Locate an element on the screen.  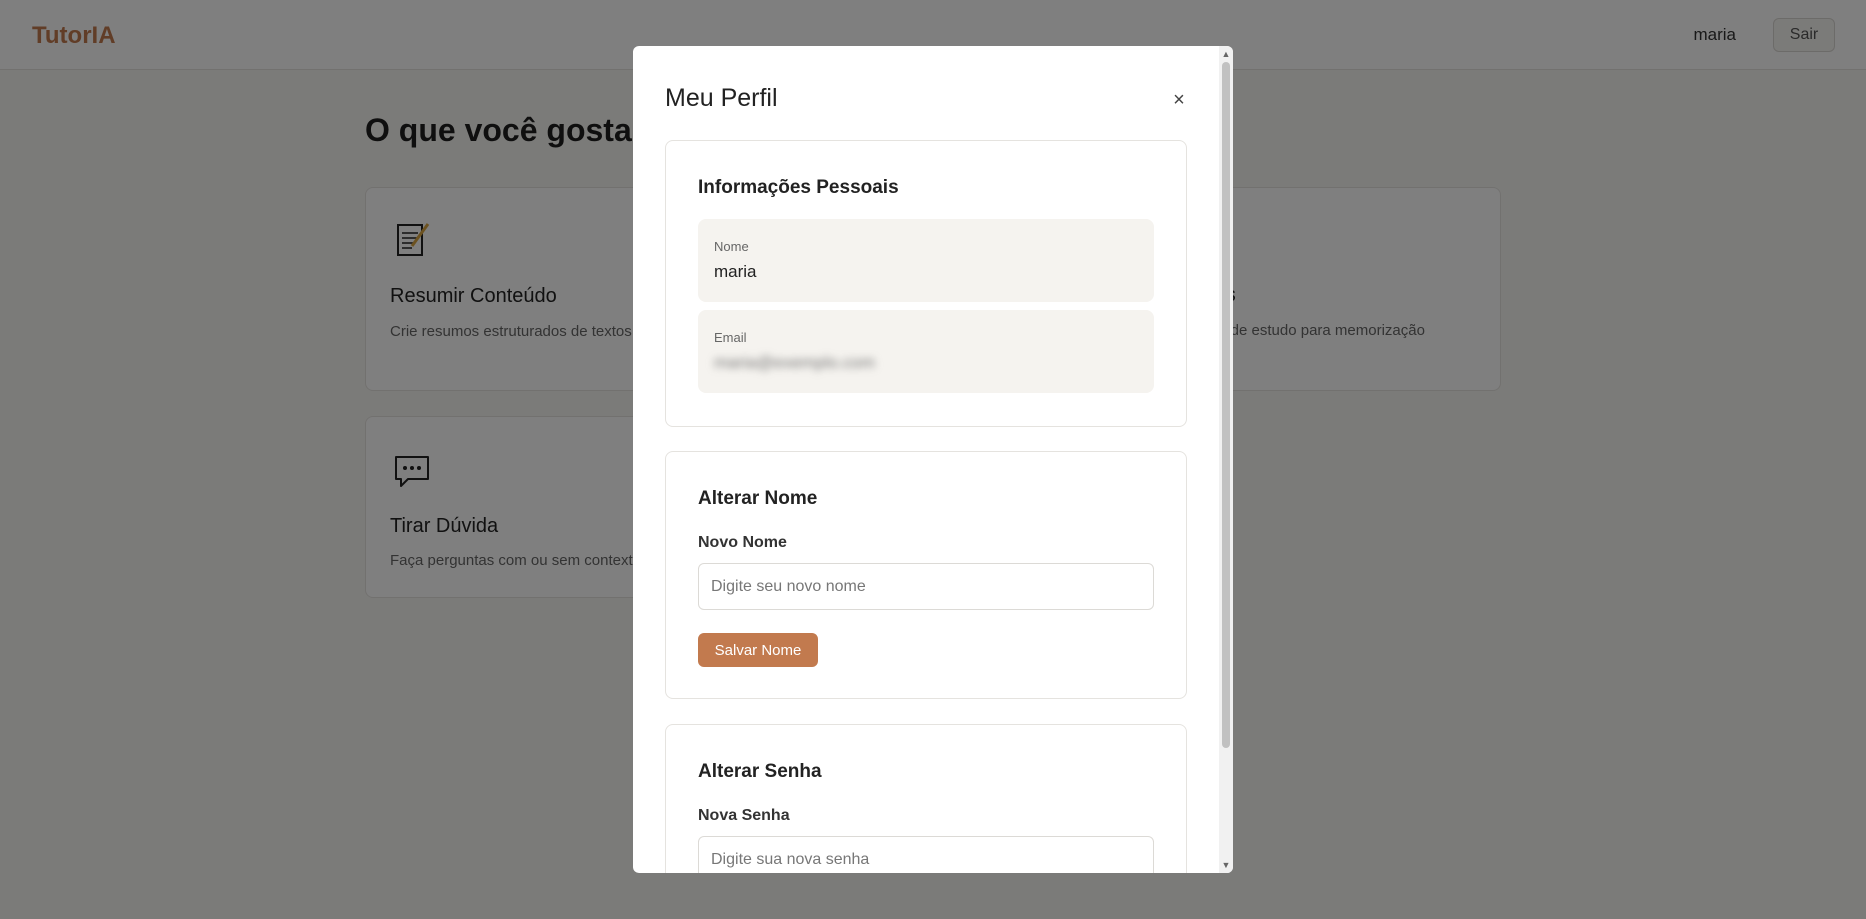
change-password-section: Alterar Senha Nova Senha is located at coordinates (926, 798).